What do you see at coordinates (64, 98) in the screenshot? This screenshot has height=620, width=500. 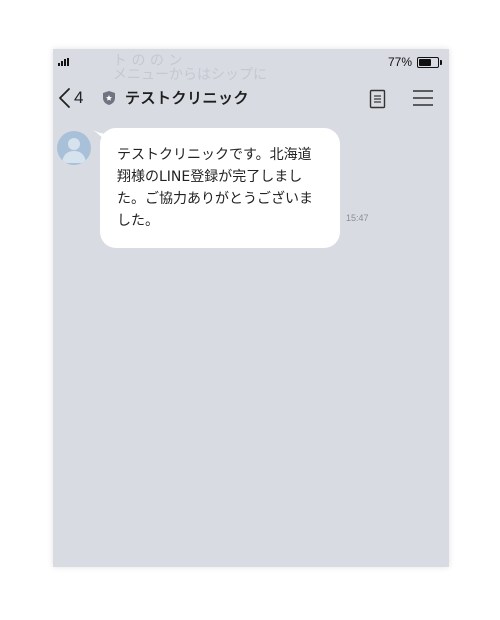 I see `chevron-left-icon` at bounding box center [64, 98].